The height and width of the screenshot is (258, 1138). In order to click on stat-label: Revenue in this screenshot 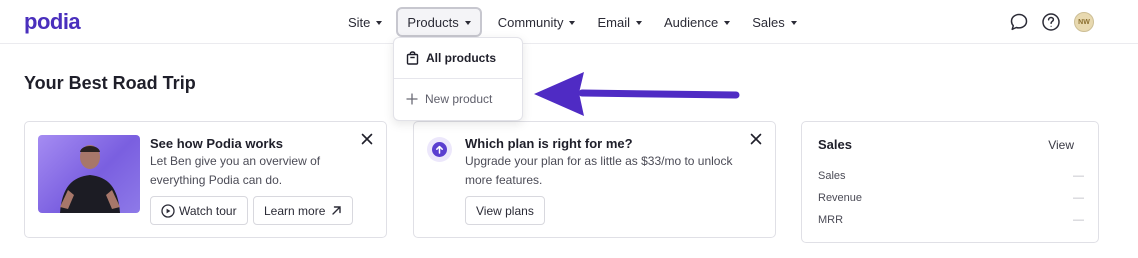, I will do `click(840, 198)`.